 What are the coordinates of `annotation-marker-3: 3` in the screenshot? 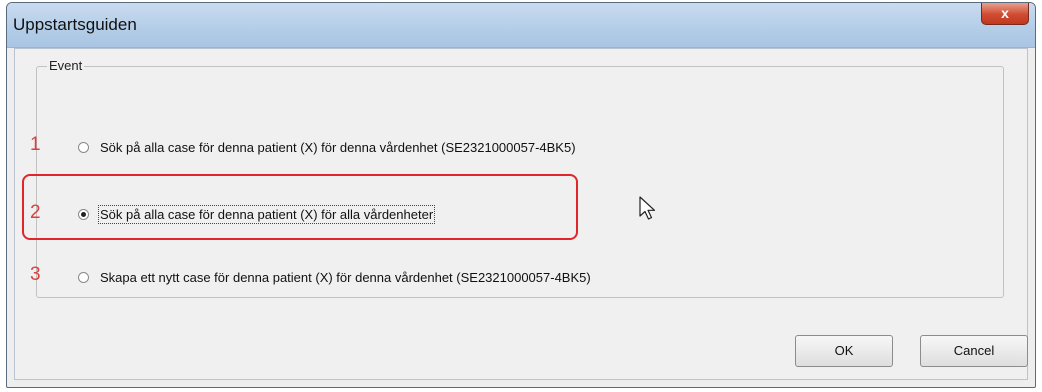 It's located at (35, 274).